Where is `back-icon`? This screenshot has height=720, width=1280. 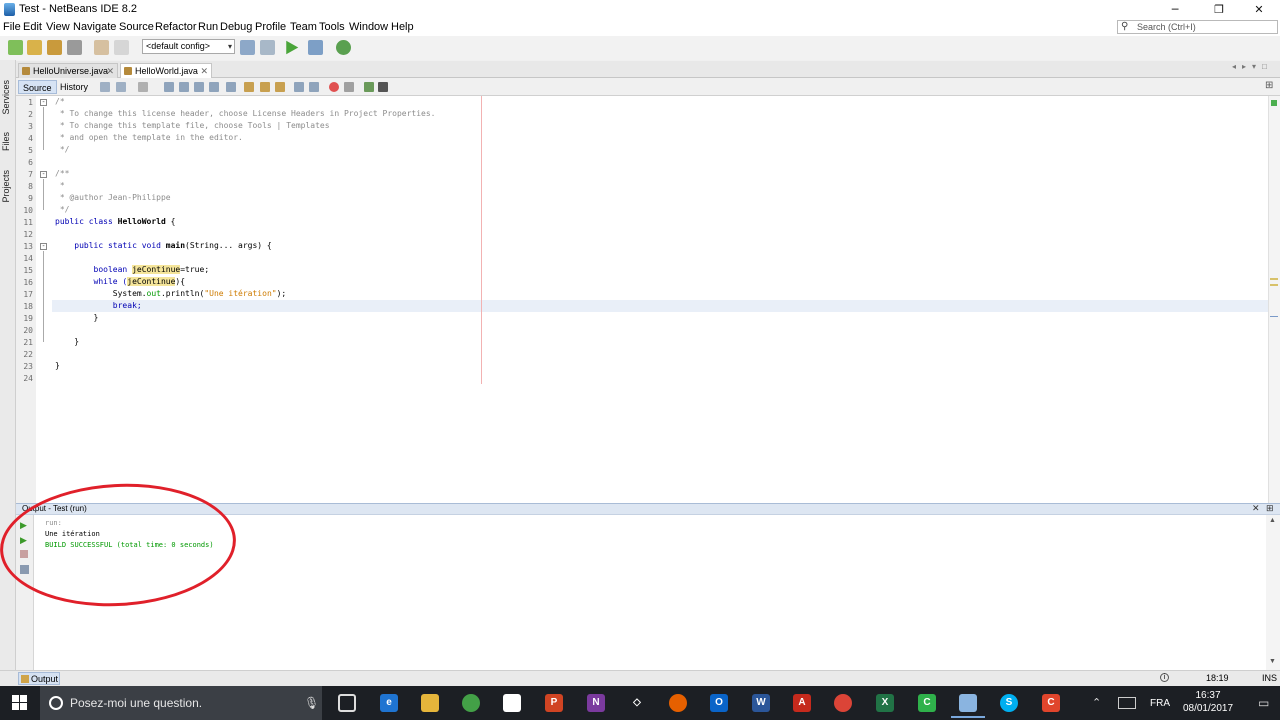 back-icon is located at coordinates (121, 87).